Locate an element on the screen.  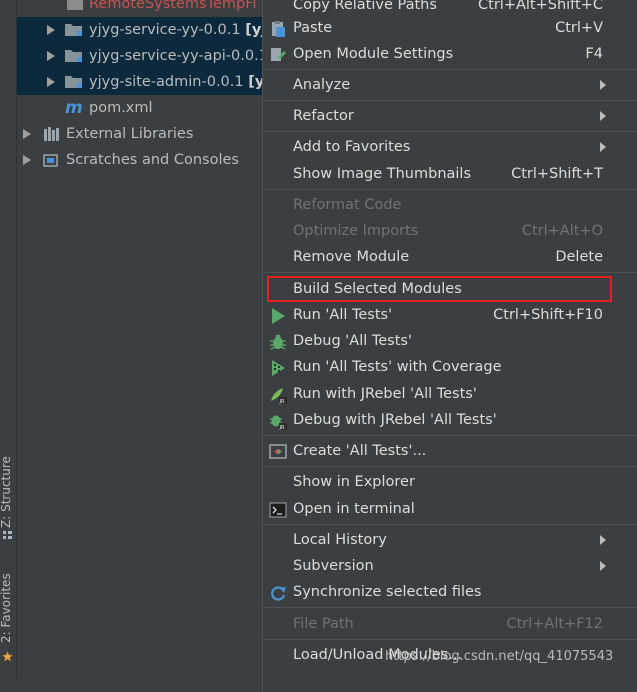
tree-item-label: pom.xml is located at coordinates (121, 108).